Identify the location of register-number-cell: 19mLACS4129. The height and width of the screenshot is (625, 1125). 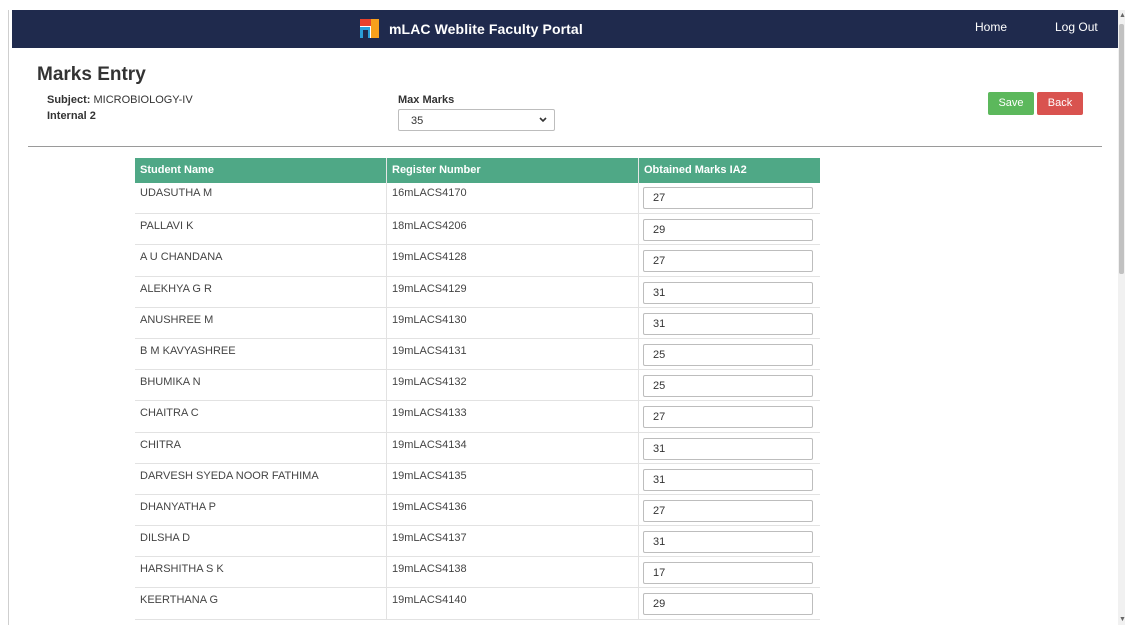
(513, 291).